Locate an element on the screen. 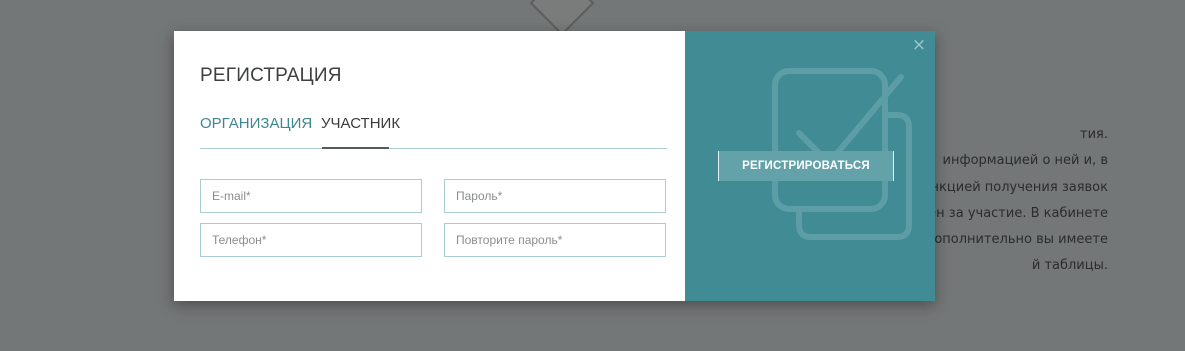 This screenshot has width=1185, height=351. email-field is located at coordinates (311, 196).